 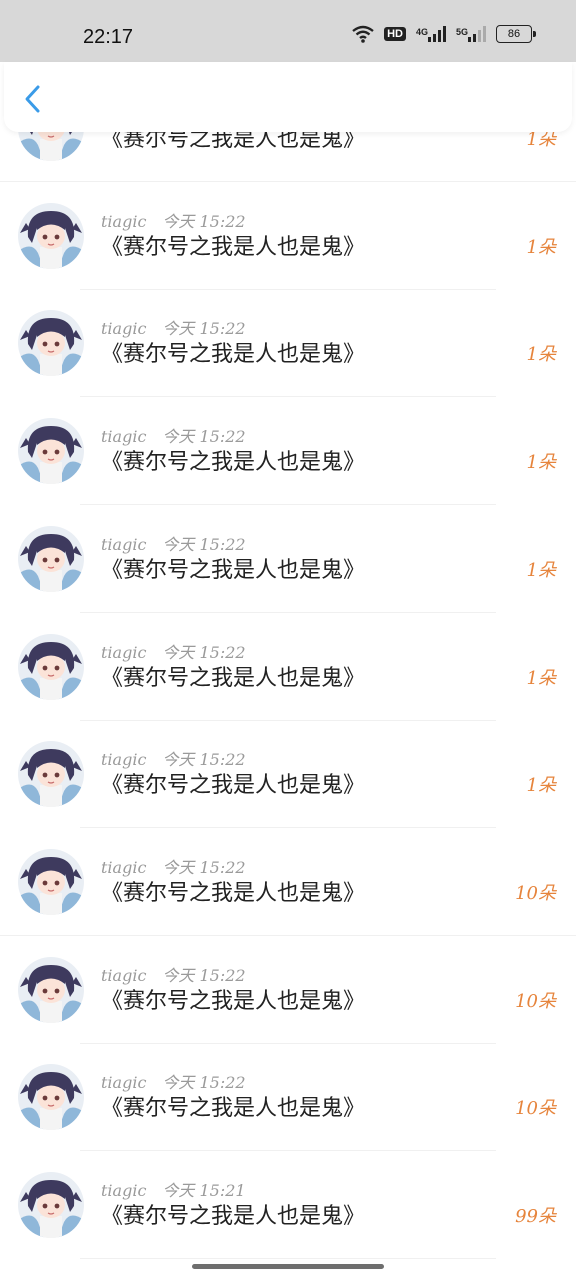 What do you see at coordinates (288, 1266) in the screenshot?
I see `home-indicator` at bounding box center [288, 1266].